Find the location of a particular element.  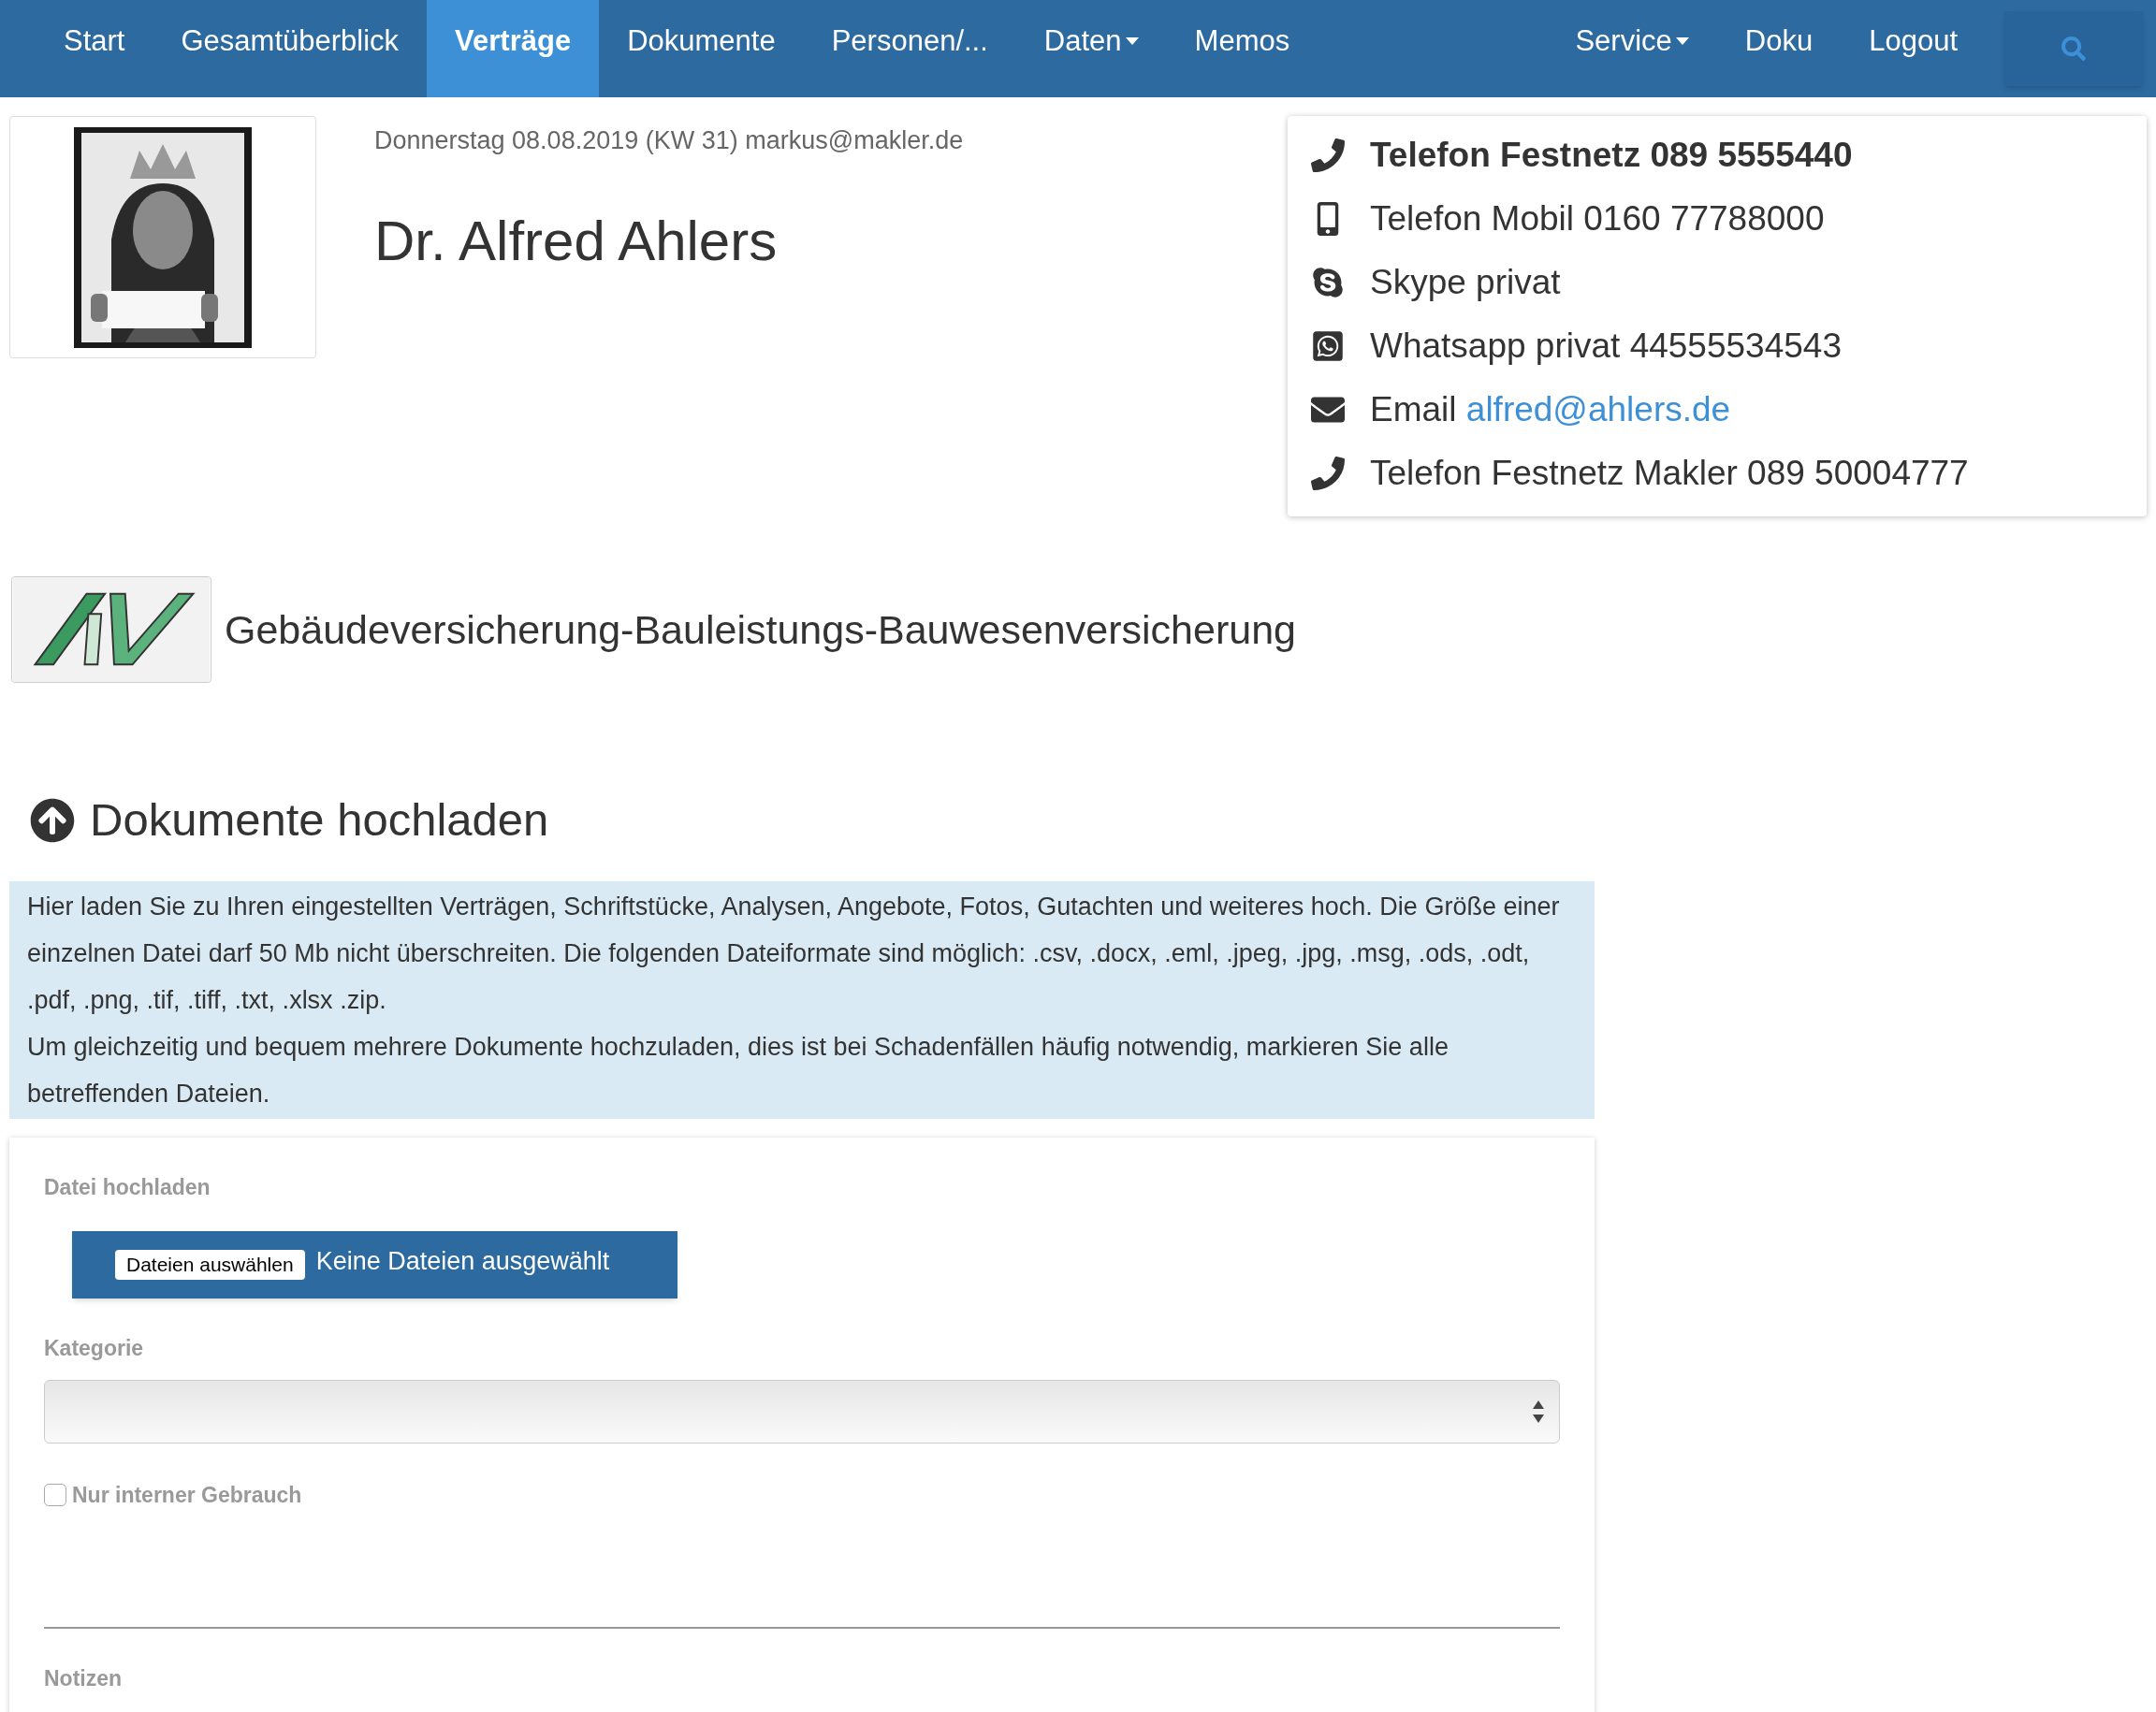

nav-link: Logout is located at coordinates (1913, 48).